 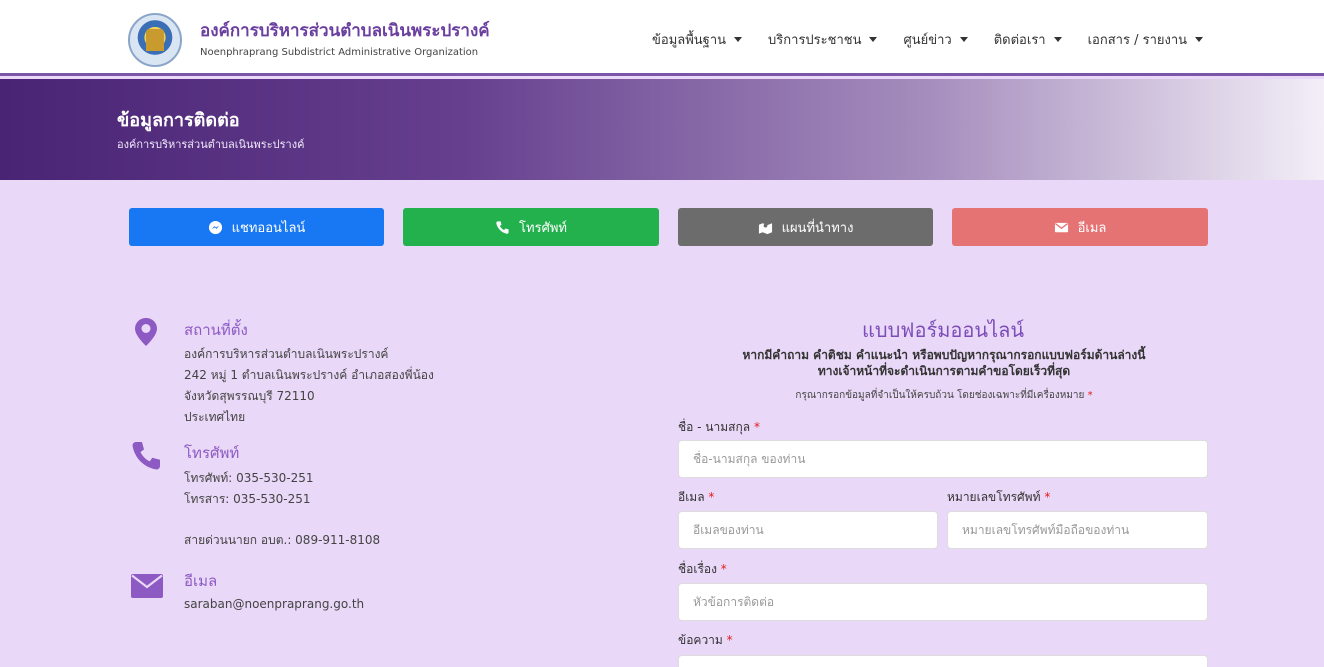 What do you see at coordinates (215, 417) in the screenshot?
I see `address-line: ประเทศไทย` at bounding box center [215, 417].